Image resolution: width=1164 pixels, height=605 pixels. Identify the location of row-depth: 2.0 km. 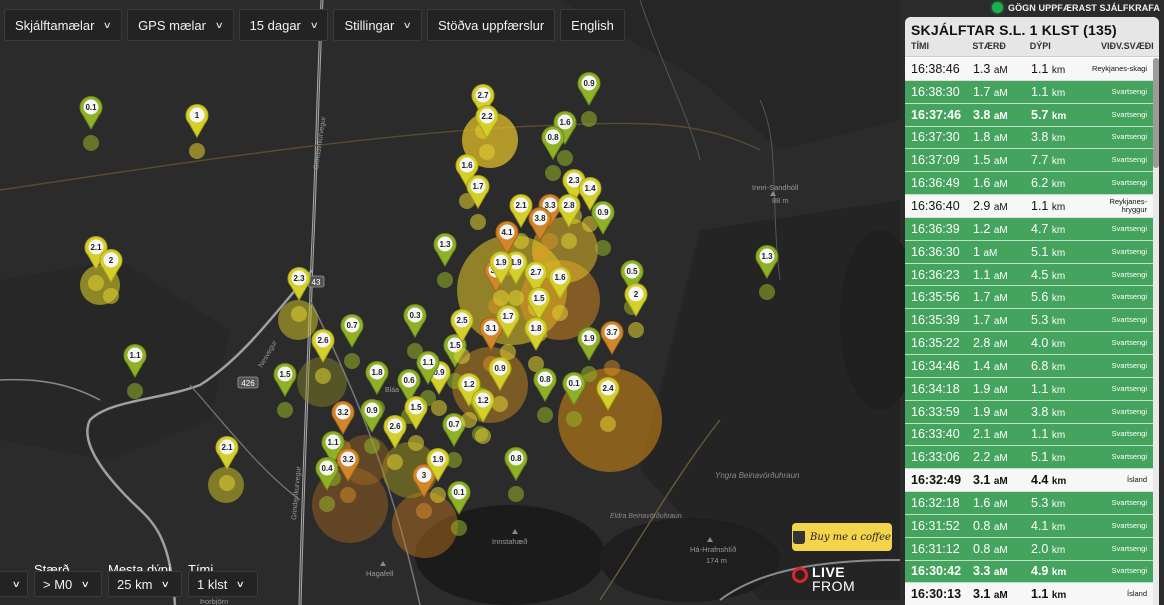
(1048, 548).